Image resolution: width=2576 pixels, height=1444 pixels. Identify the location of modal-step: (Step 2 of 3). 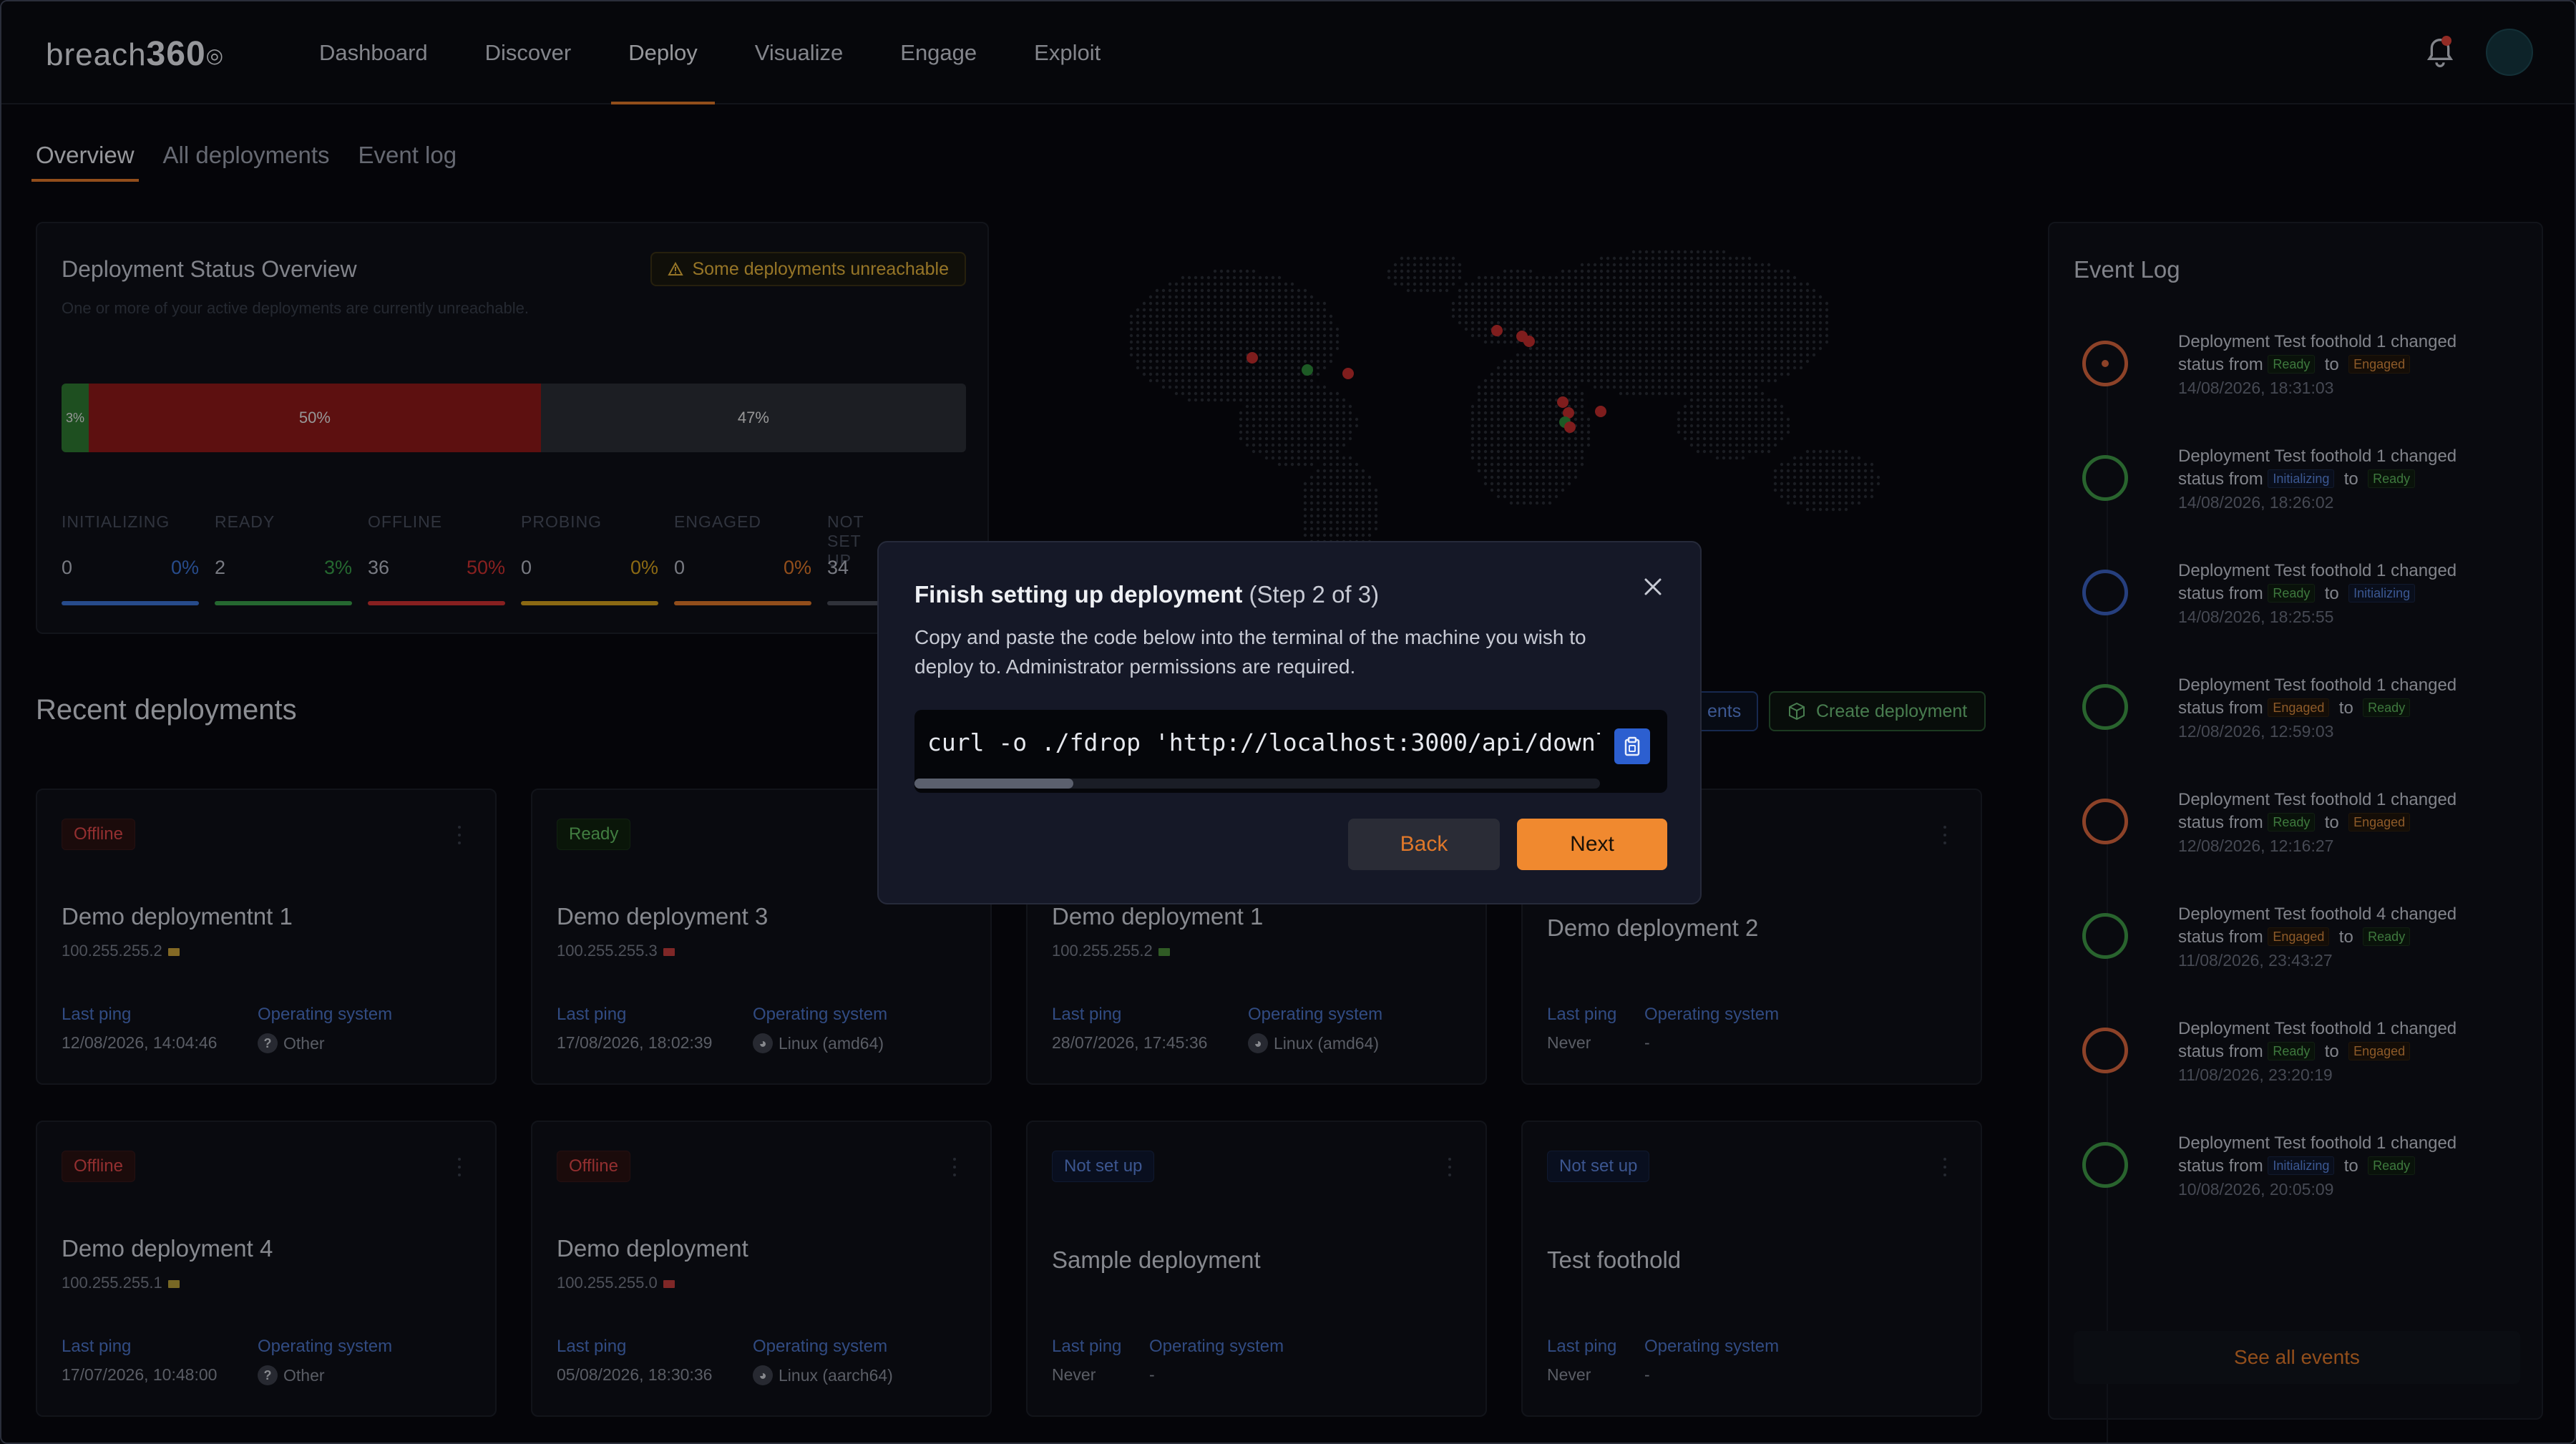
(1314, 594).